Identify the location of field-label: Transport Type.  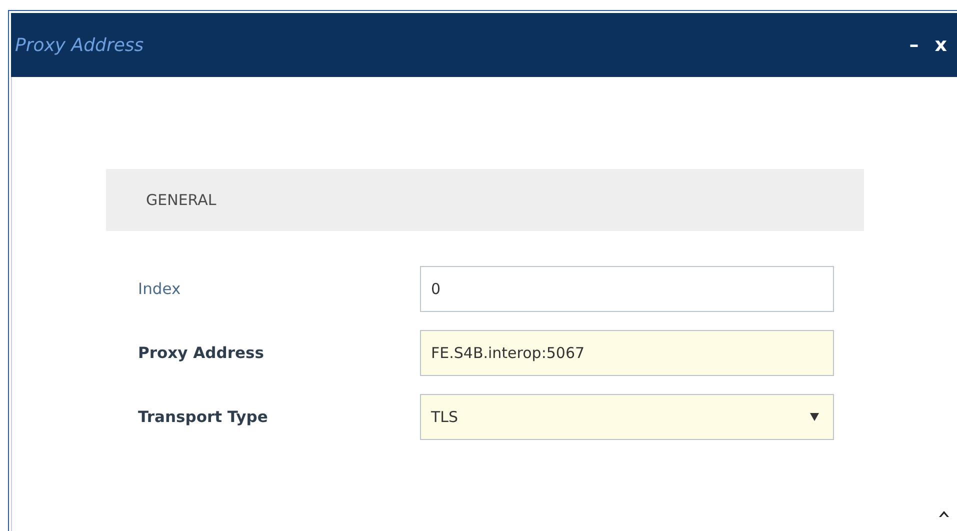
(203, 417).